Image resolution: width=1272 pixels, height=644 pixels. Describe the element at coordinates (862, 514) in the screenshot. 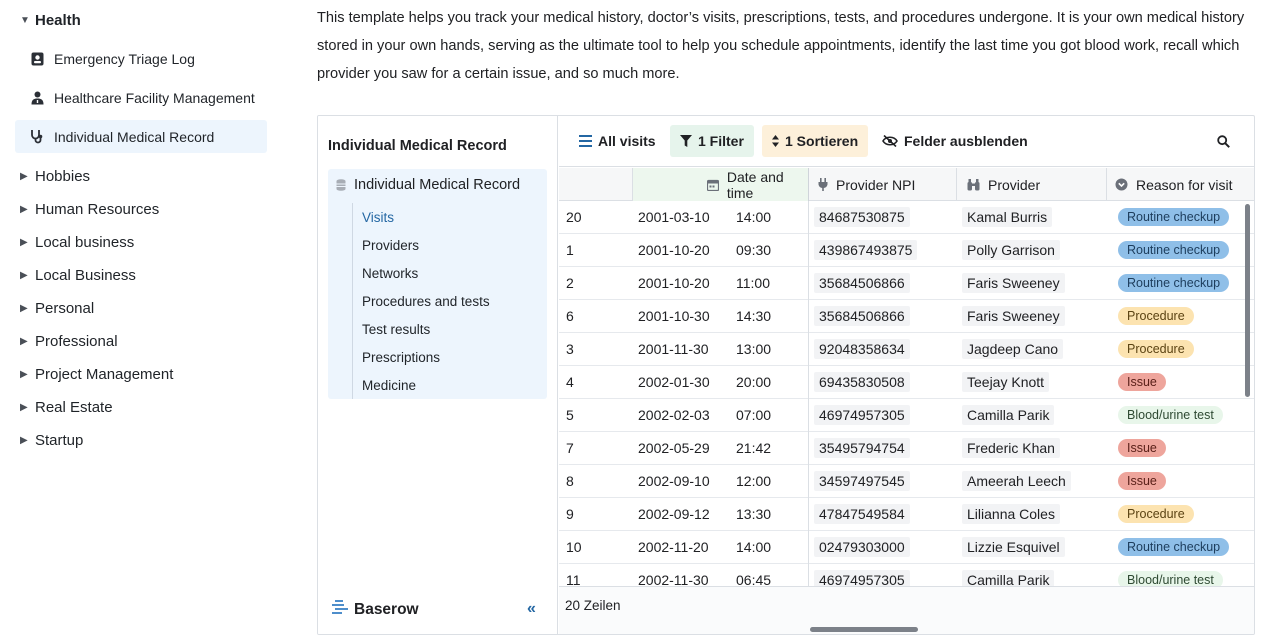

I see `npi-cell: 47847549584` at that location.